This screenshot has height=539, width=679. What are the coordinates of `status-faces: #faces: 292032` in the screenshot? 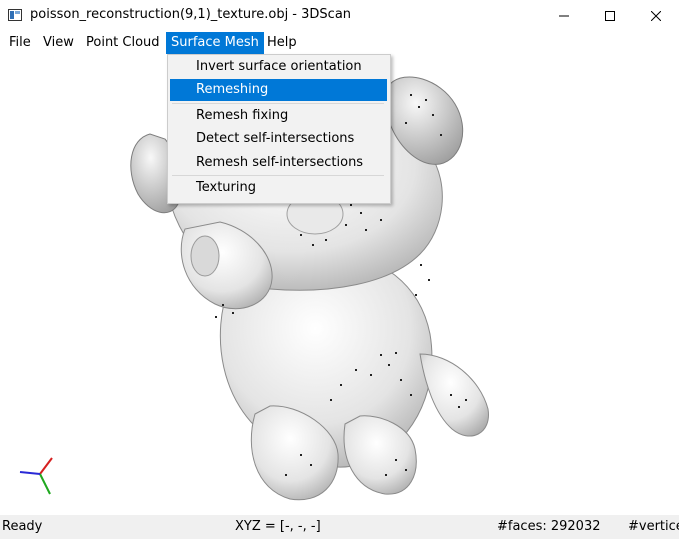 It's located at (549, 526).